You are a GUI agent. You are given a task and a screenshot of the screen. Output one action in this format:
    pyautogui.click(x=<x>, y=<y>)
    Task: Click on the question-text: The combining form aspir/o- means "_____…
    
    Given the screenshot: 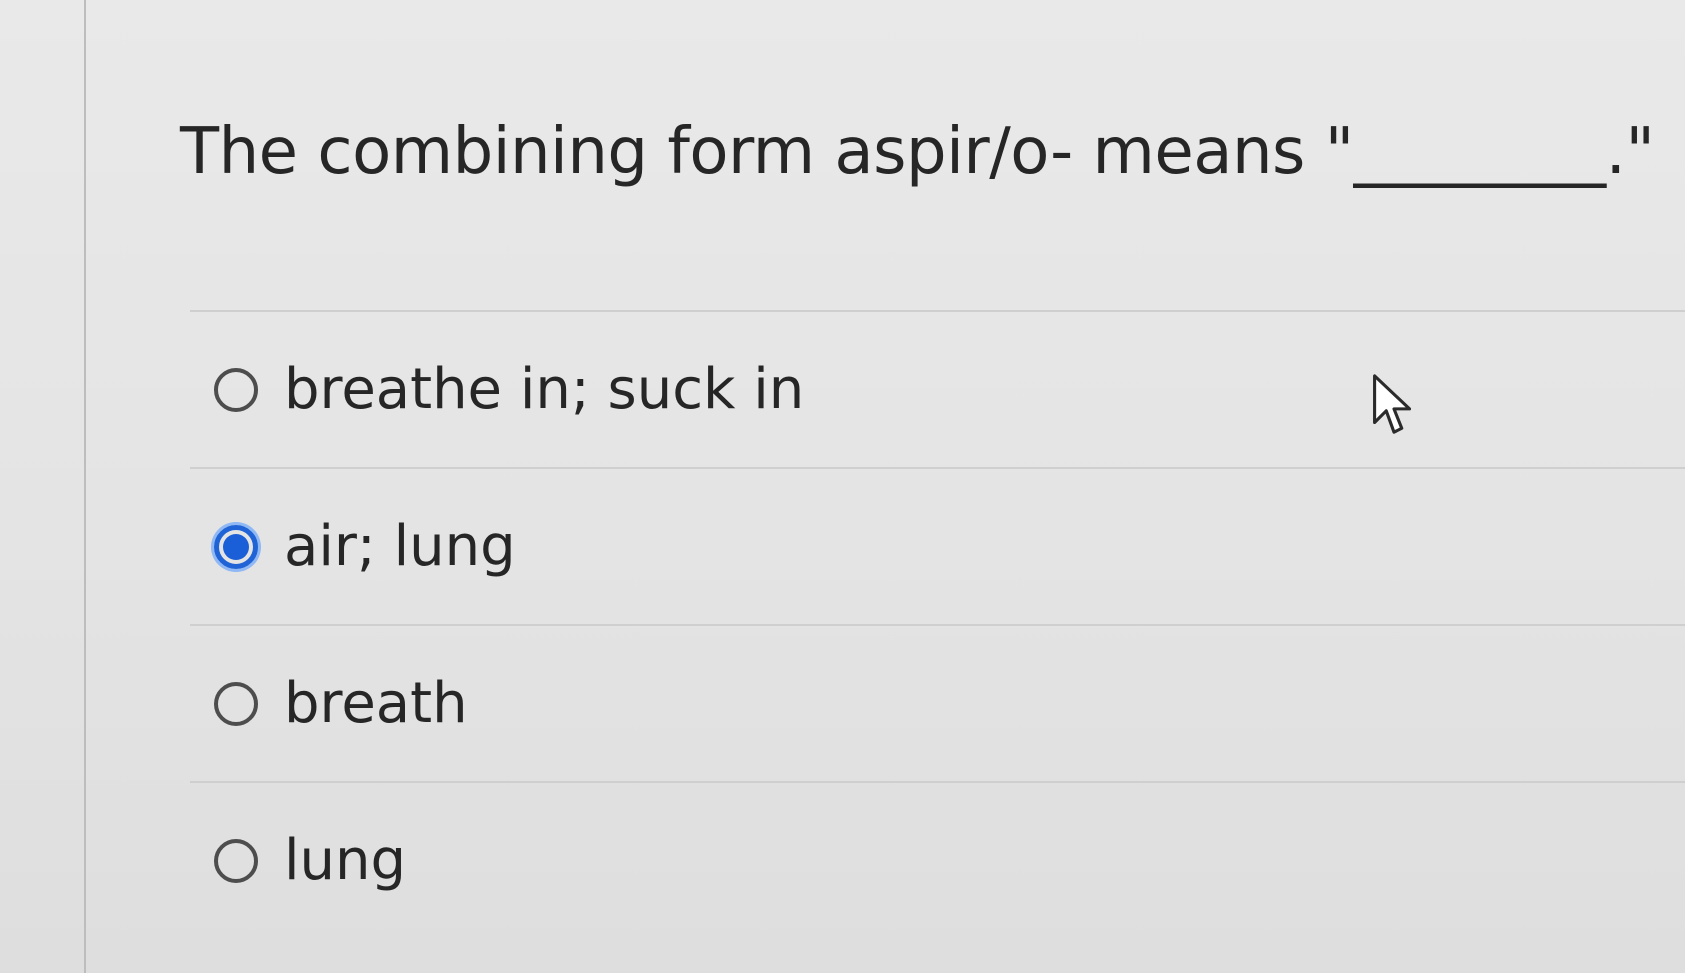 What is the action you would take?
    pyautogui.click(x=917, y=152)
    